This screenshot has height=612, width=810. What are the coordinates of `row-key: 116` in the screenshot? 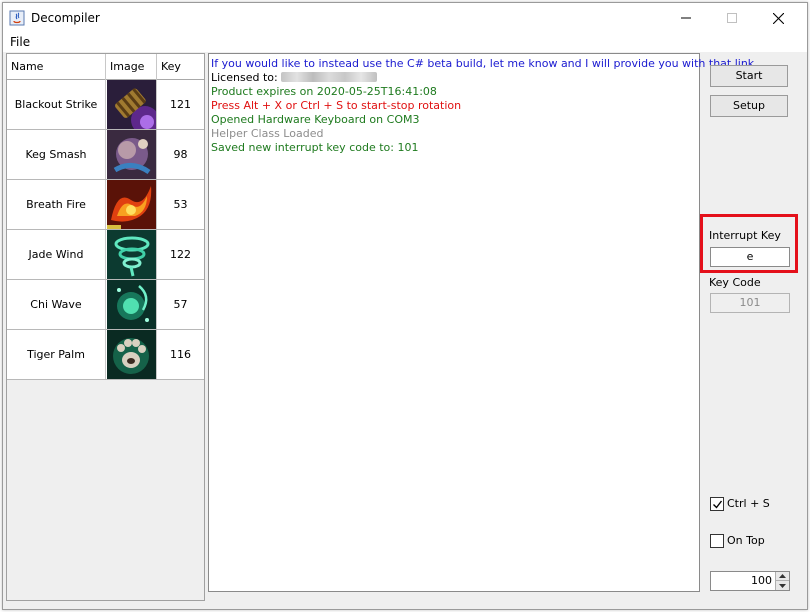 It's located at (180, 354).